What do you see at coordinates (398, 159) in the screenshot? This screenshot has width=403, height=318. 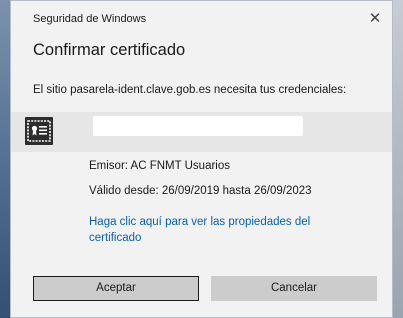 I see `desktop-background-right` at bounding box center [398, 159].